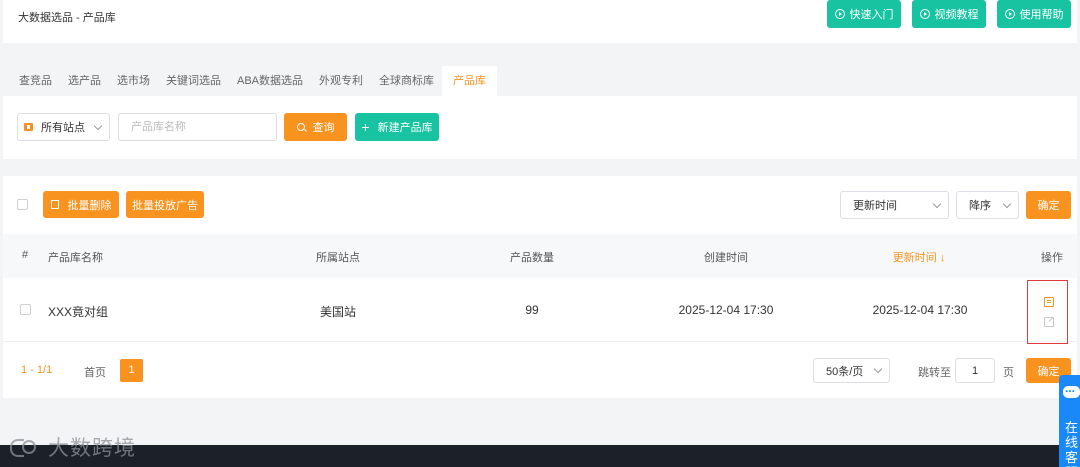 The image size is (1080, 467). Describe the element at coordinates (470, 81) in the screenshot. I see `tab-product-library: 产品库` at that location.